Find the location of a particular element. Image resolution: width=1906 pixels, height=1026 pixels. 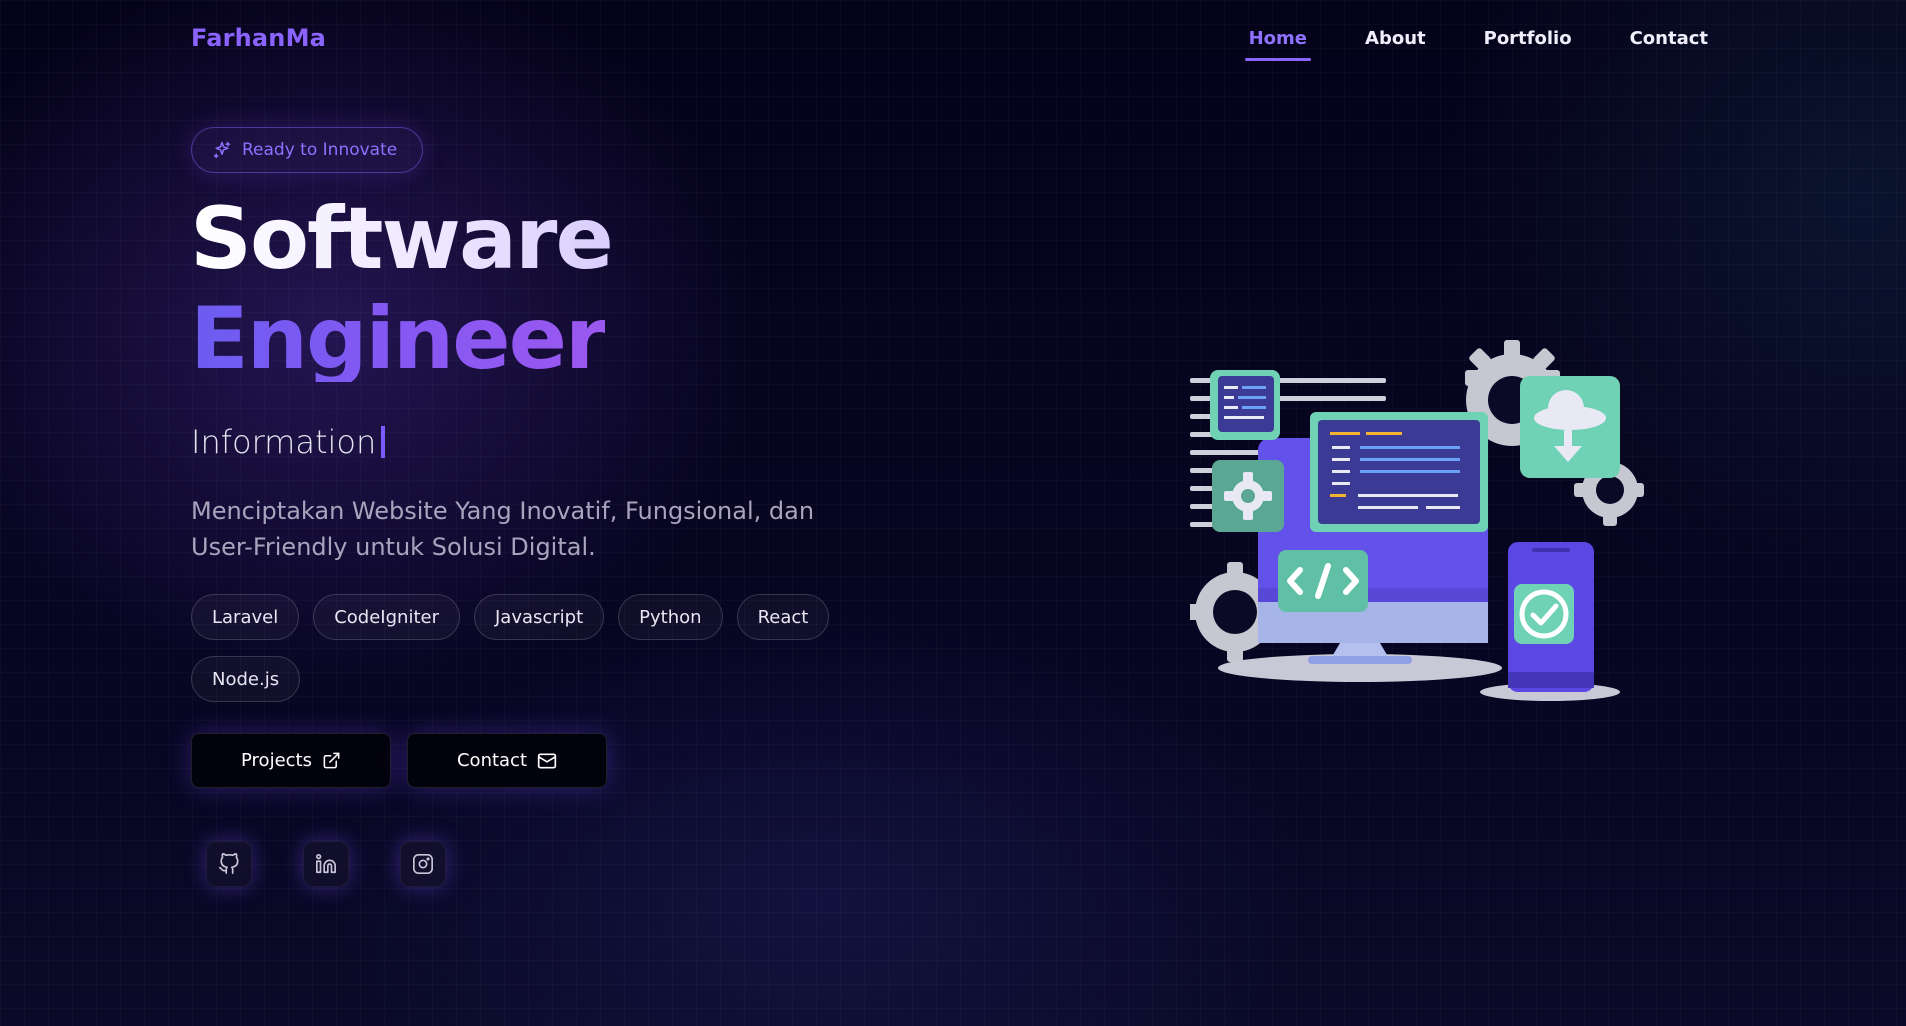

tag-python: Python is located at coordinates (670, 617).